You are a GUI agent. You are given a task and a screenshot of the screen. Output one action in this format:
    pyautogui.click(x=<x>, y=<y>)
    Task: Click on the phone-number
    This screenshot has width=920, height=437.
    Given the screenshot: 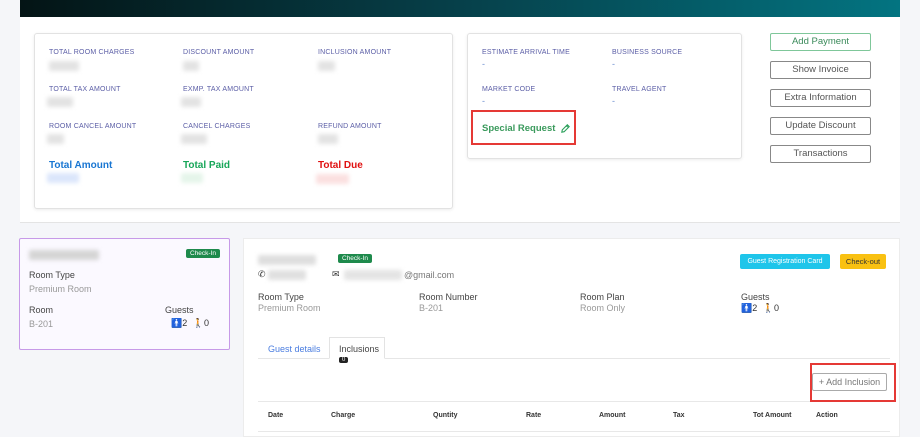 What is the action you would take?
    pyautogui.click(x=287, y=275)
    